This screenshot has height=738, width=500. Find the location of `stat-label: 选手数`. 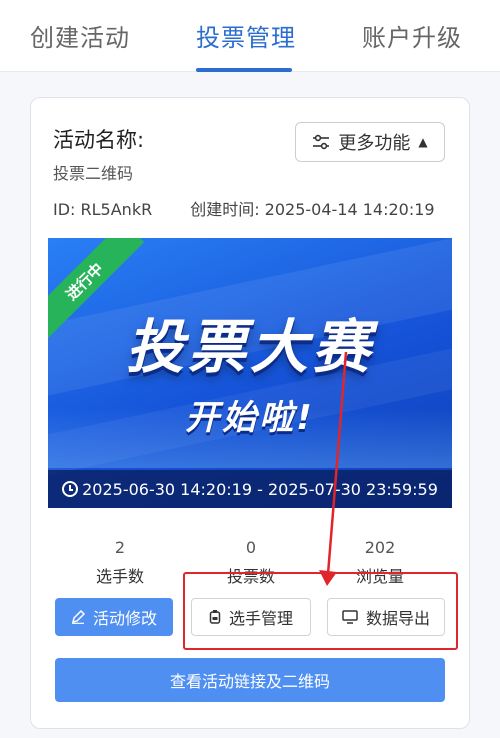

stat-label: 选手数 is located at coordinates (119, 576).